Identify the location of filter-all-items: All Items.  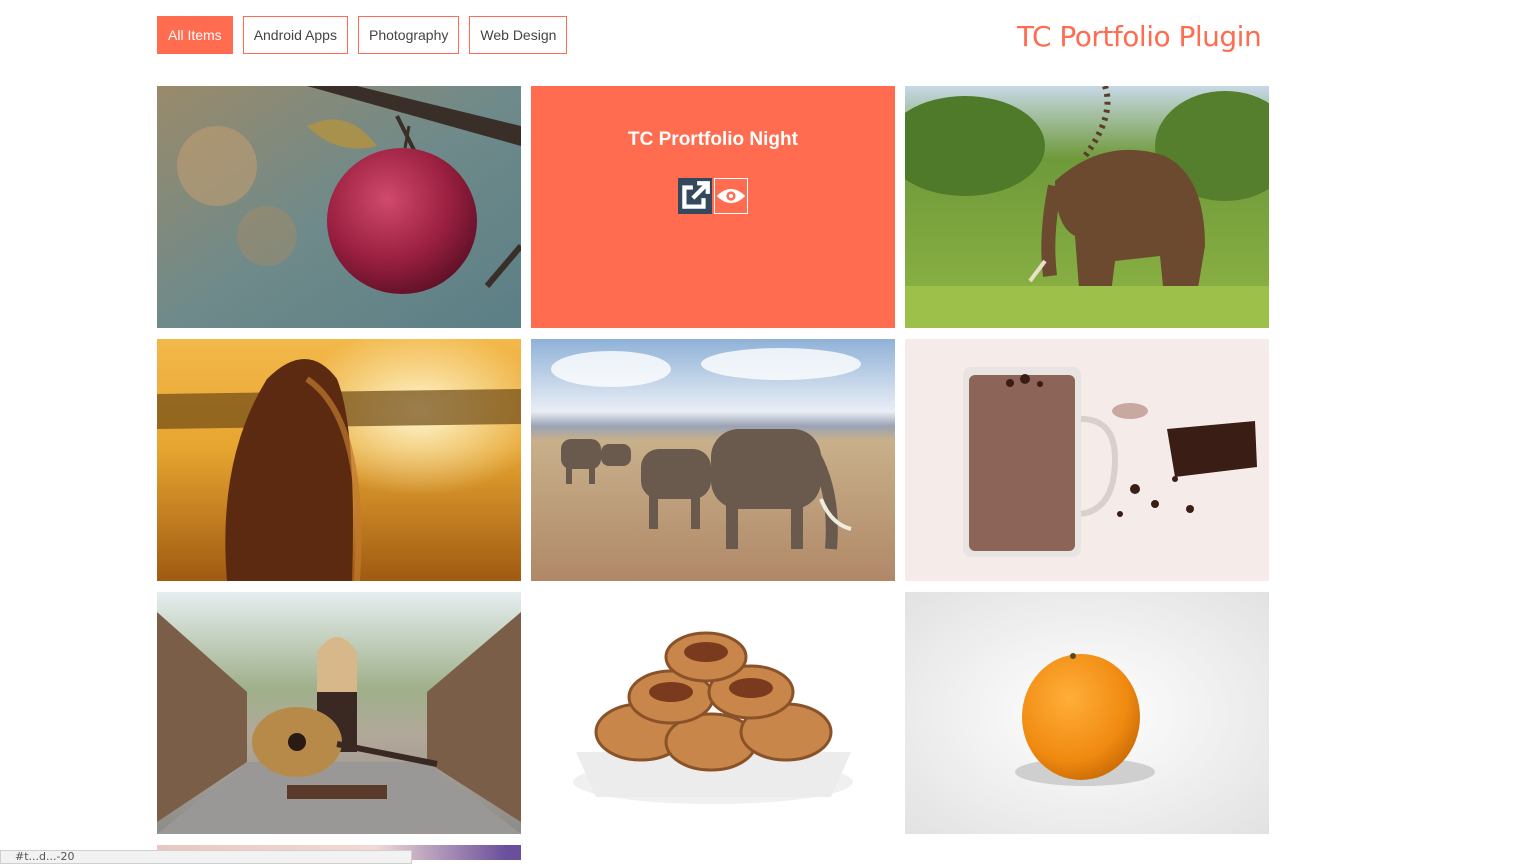
(195, 35).